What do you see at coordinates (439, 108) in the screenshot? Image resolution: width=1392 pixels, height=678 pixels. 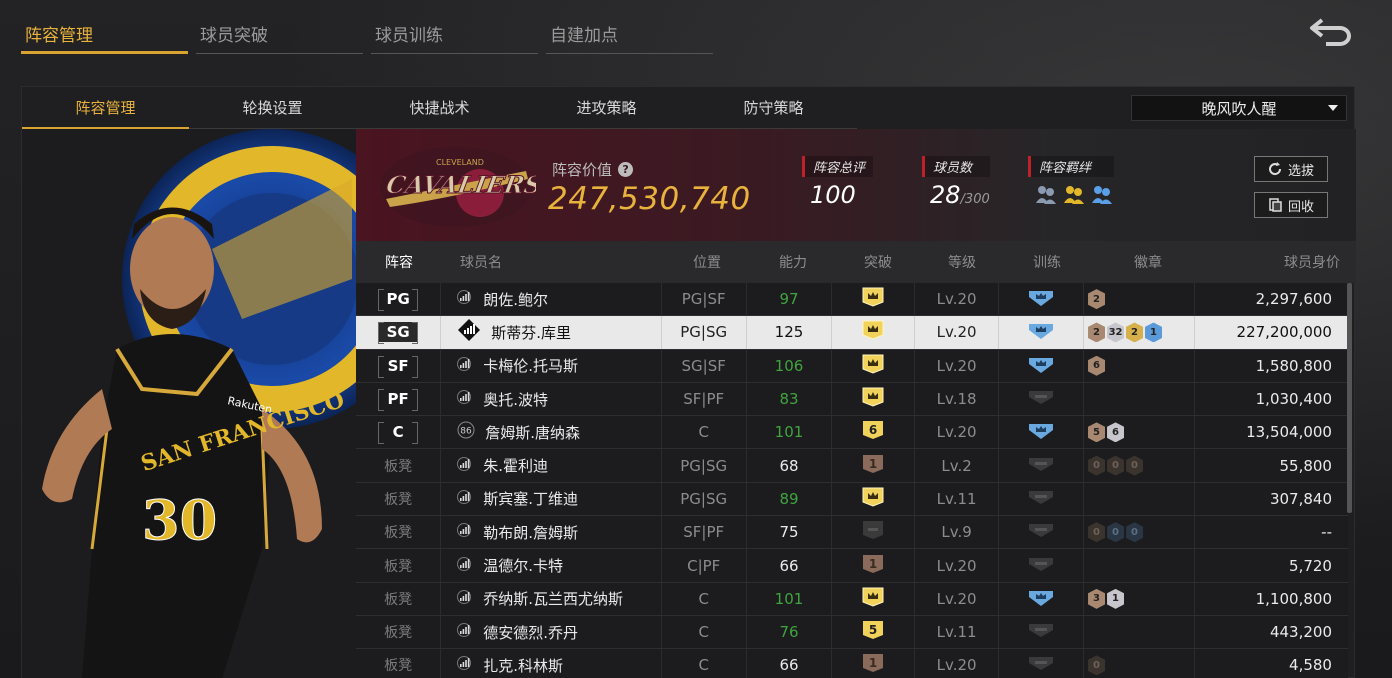 I see `sub-tab-quick-tactics: 快捷战术` at bounding box center [439, 108].